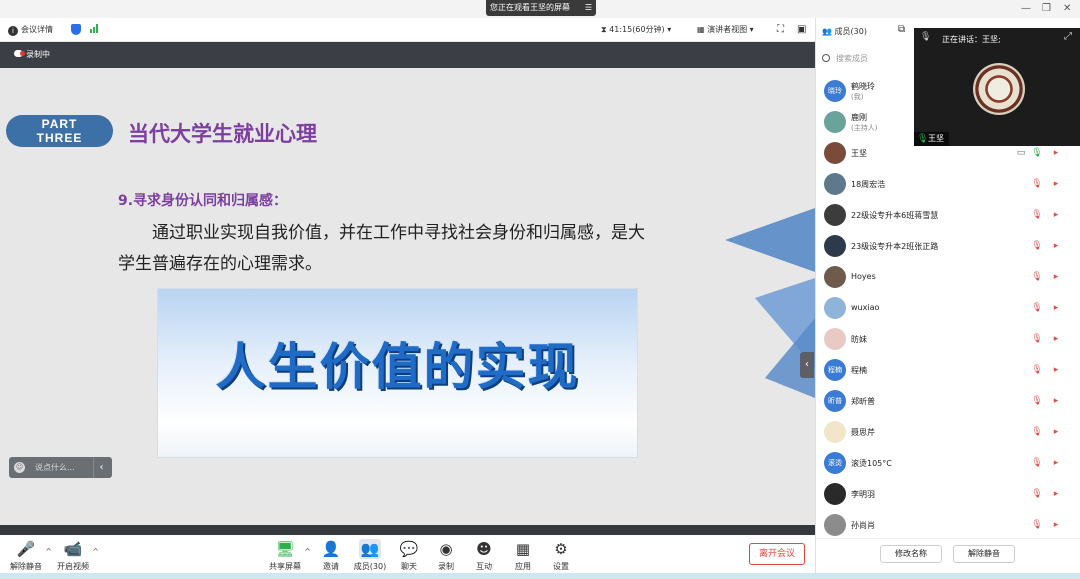 This screenshot has width=1080, height=579. What do you see at coordinates (946, 339) in the screenshot?
I see `member-row: 昉妹 🎙 ▸` at bounding box center [946, 339].